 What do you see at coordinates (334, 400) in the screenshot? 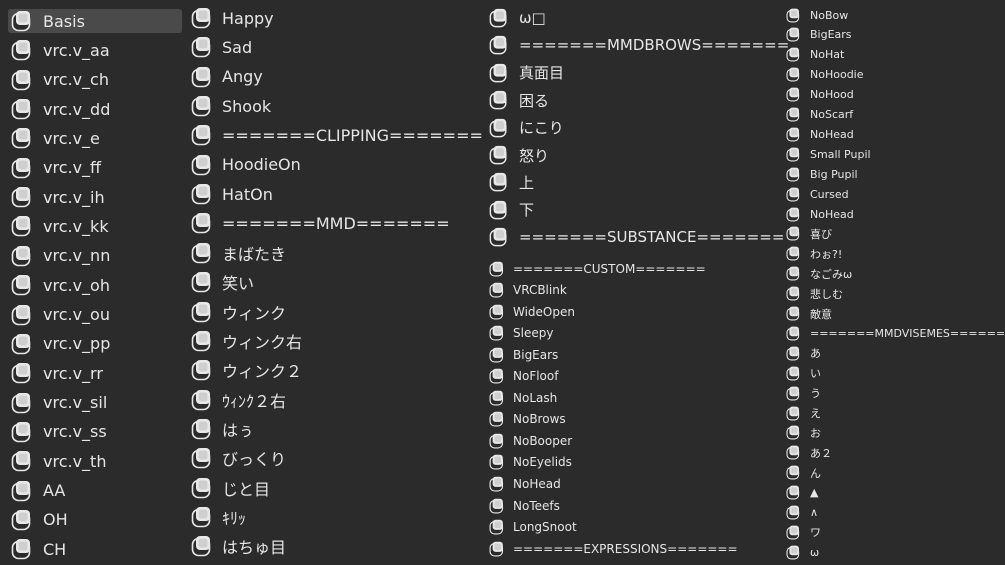
I see `shape-key-item: ｳｨﾝｸ２右` at bounding box center [334, 400].